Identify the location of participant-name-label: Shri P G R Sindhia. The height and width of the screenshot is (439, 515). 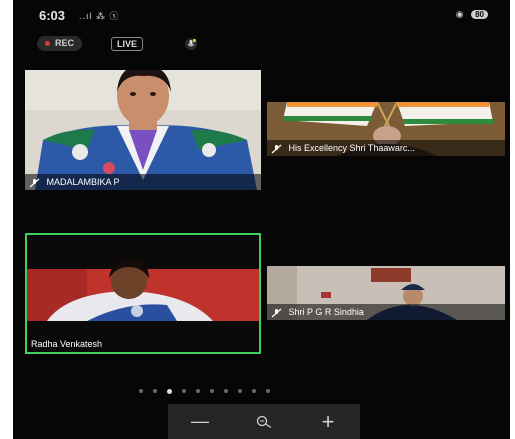
(326, 312).